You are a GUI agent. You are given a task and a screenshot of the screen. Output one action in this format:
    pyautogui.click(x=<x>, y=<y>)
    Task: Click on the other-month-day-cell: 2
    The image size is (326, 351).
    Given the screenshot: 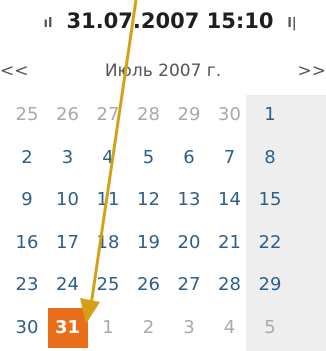 What is the action you would take?
    pyautogui.click(x=149, y=328)
    